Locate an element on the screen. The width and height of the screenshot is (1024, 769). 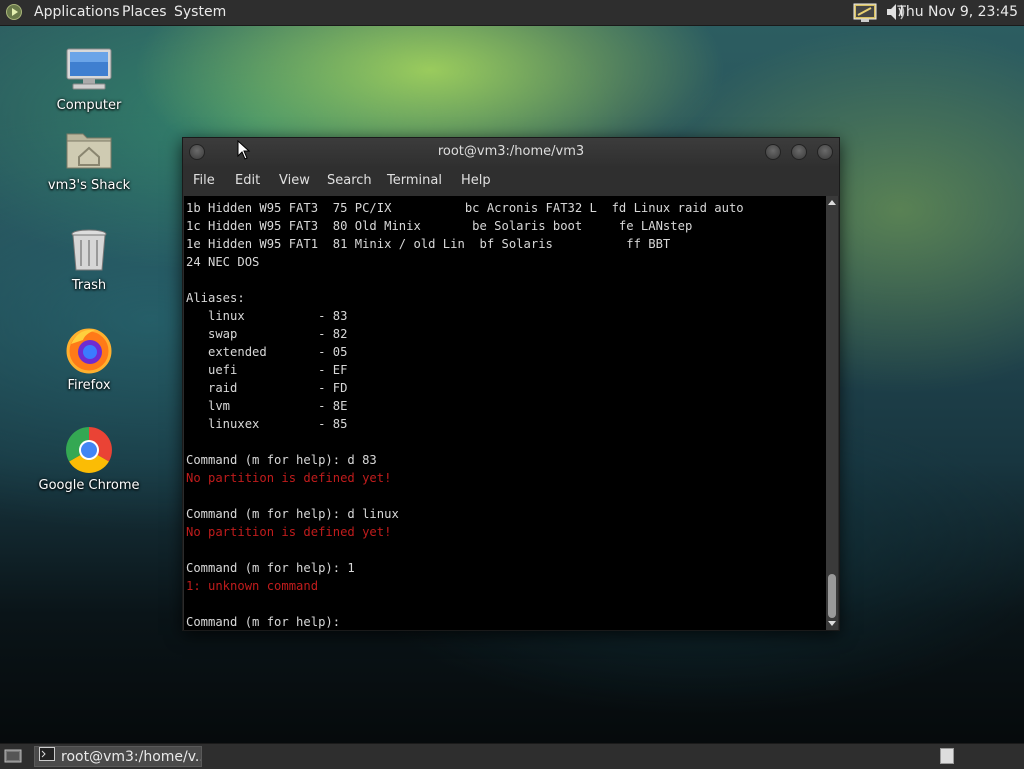
firefox-icon is located at coordinates (89, 350).